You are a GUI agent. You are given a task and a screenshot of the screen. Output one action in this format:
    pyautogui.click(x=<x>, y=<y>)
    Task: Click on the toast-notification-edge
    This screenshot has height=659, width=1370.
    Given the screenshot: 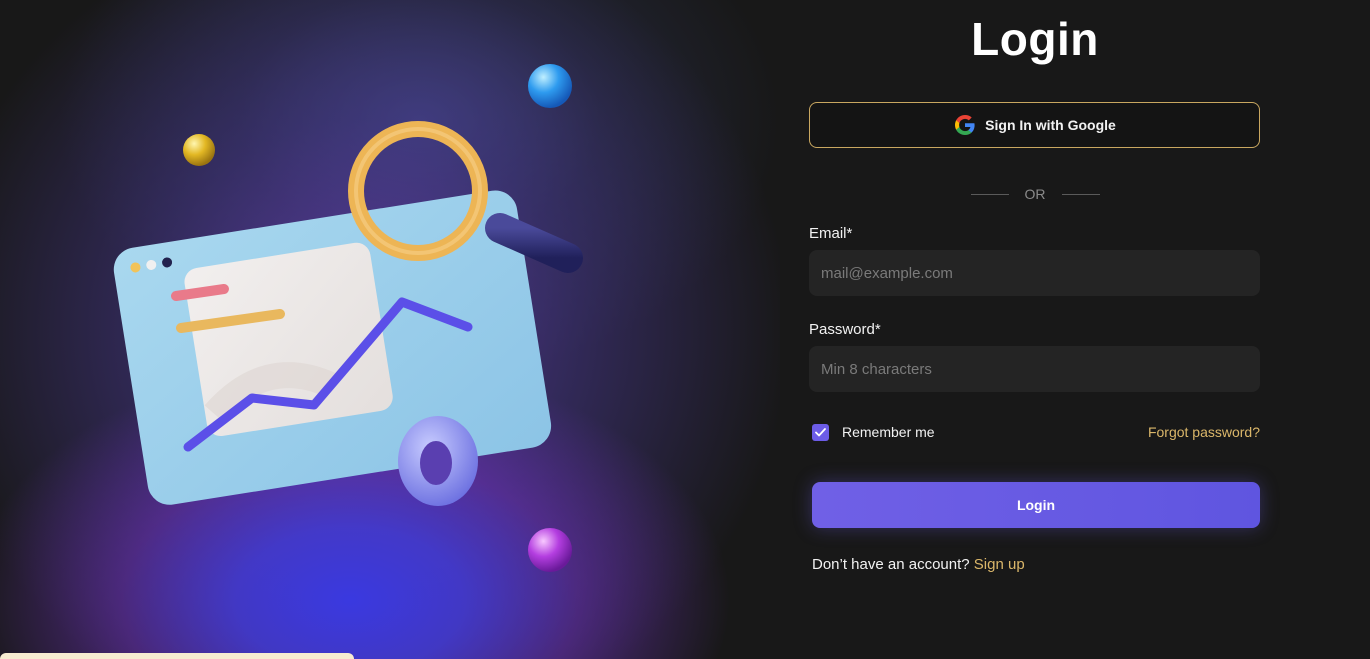 What is the action you would take?
    pyautogui.click(x=177, y=656)
    